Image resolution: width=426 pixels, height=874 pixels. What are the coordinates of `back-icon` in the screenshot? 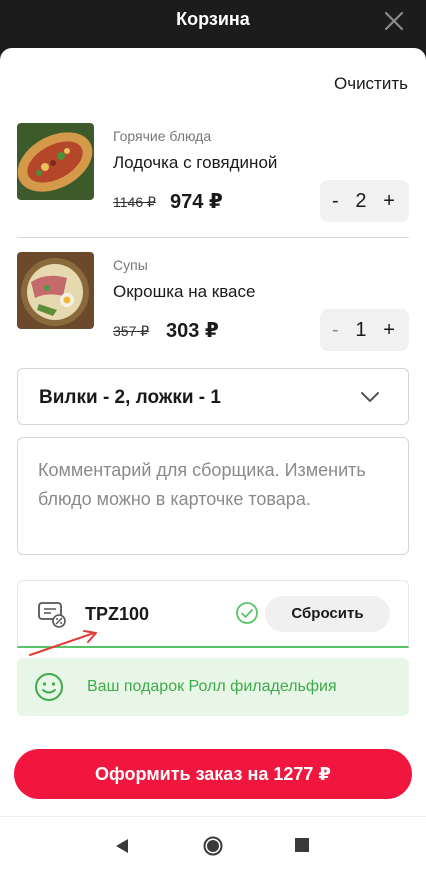 It's located at (122, 846).